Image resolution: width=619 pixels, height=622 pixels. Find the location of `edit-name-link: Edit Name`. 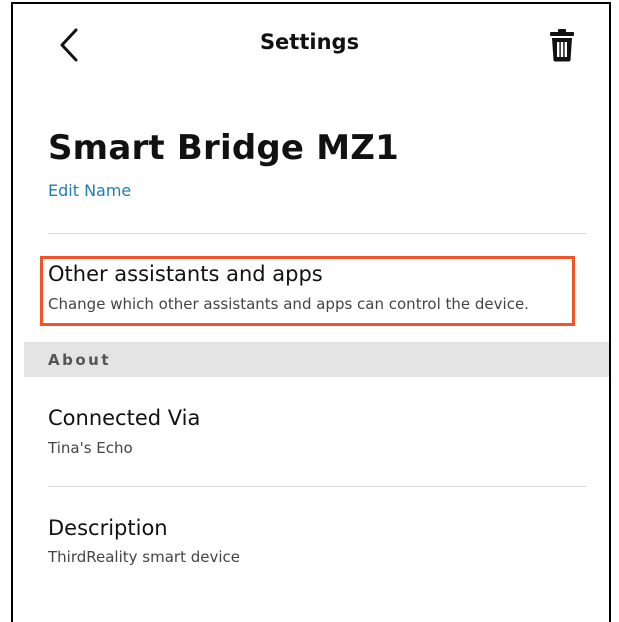

edit-name-link: Edit Name is located at coordinates (89, 190).